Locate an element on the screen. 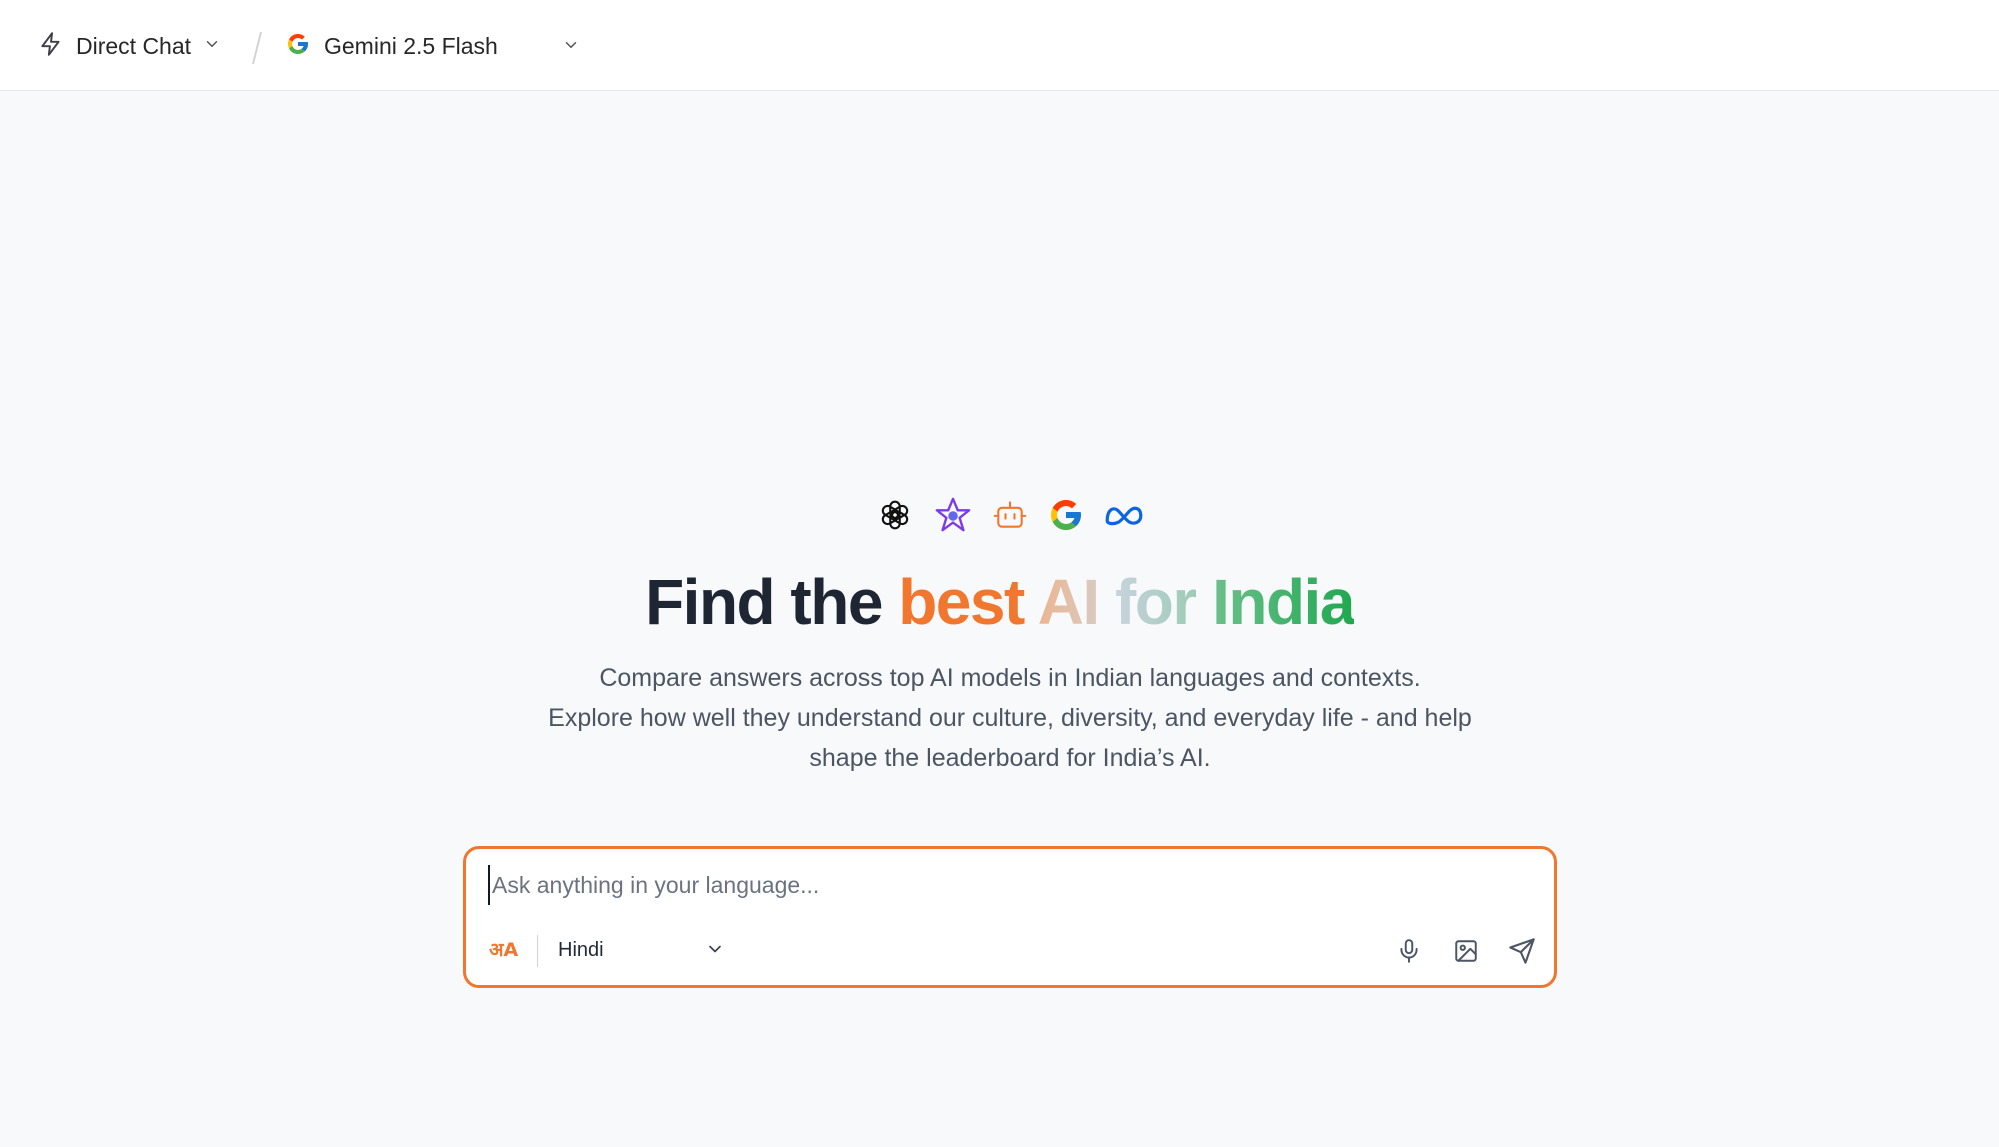  breadcrumb-separator is located at coordinates (257, 48).